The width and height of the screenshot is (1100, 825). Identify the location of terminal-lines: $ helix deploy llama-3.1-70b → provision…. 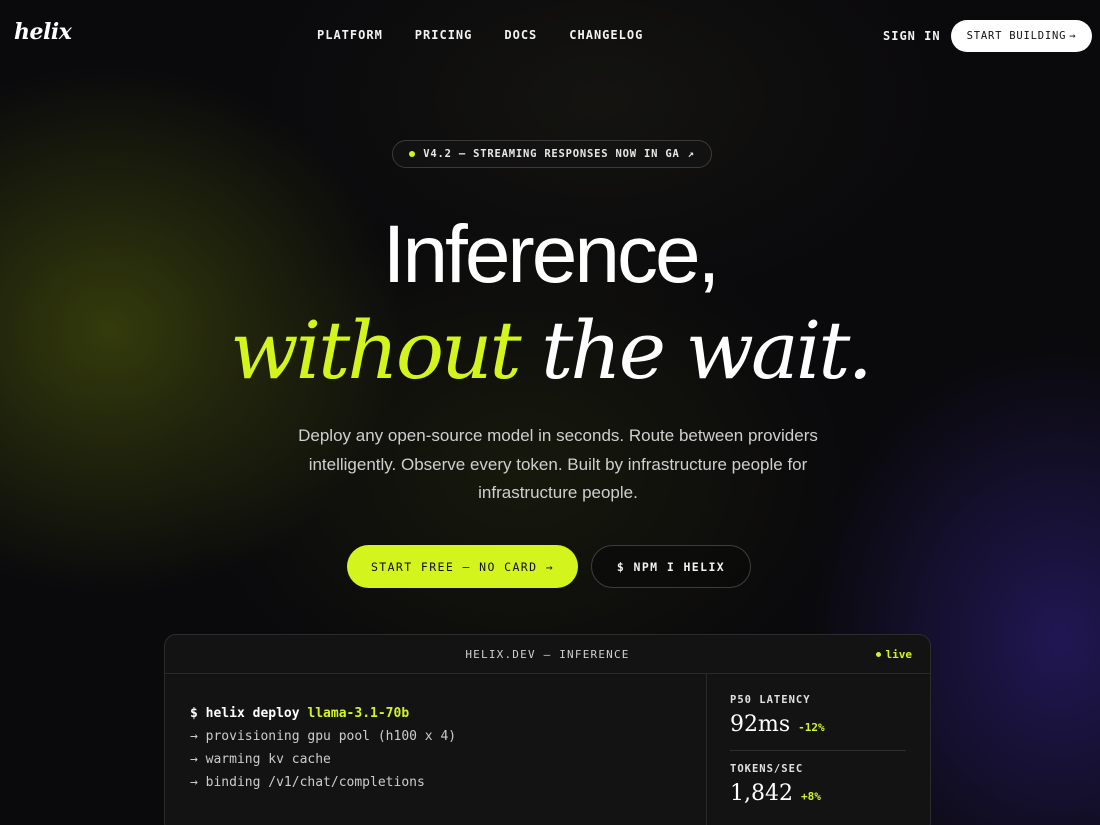
(323, 748).